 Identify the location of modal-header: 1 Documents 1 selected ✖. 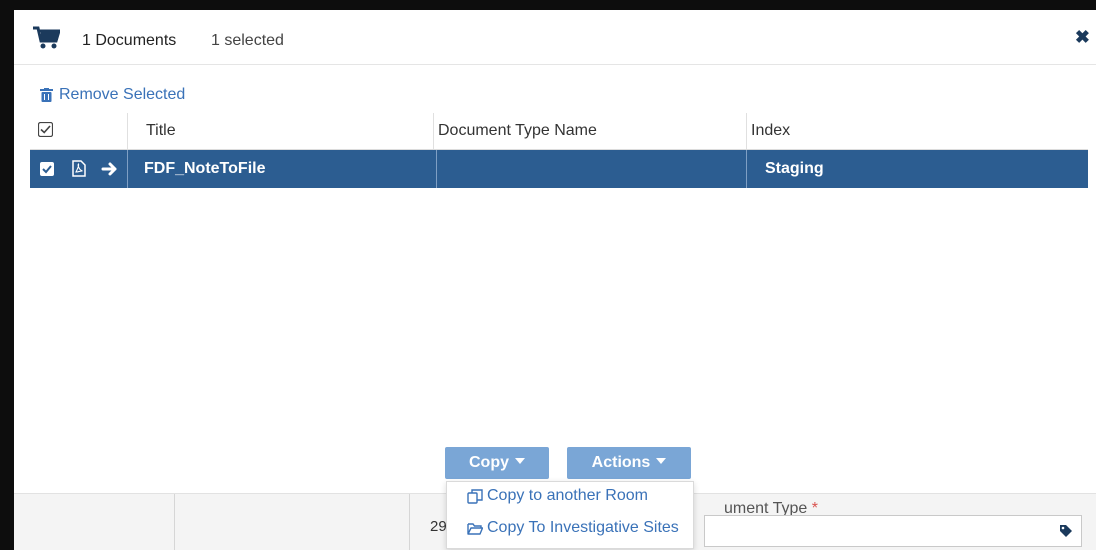
(555, 37).